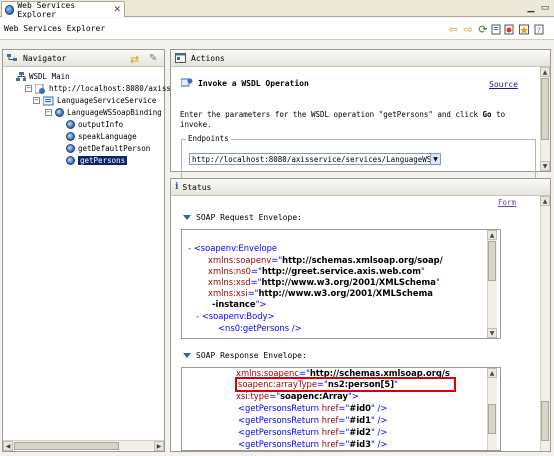 The image size is (554, 456). Describe the element at coordinates (362, 260) in the screenshot. I see `xml-value: http://schemas.xmlsoap.org/soap/` at that location.